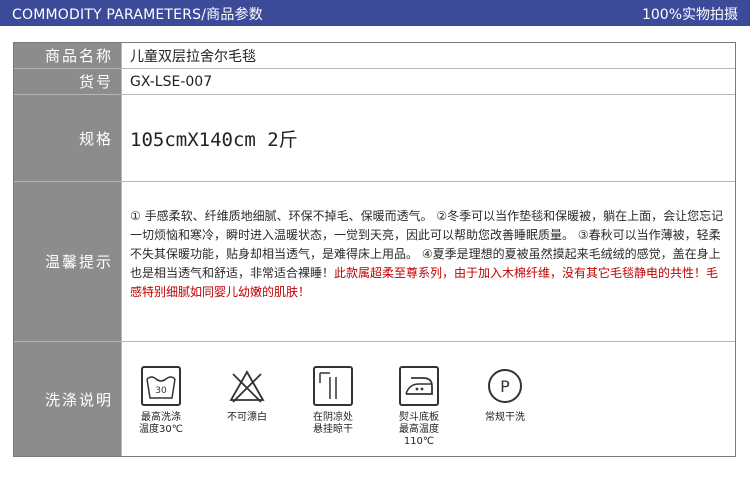  Describe the element at coordinates (68, 81) in the screenshot. I see `param-label: 货号` at that location.